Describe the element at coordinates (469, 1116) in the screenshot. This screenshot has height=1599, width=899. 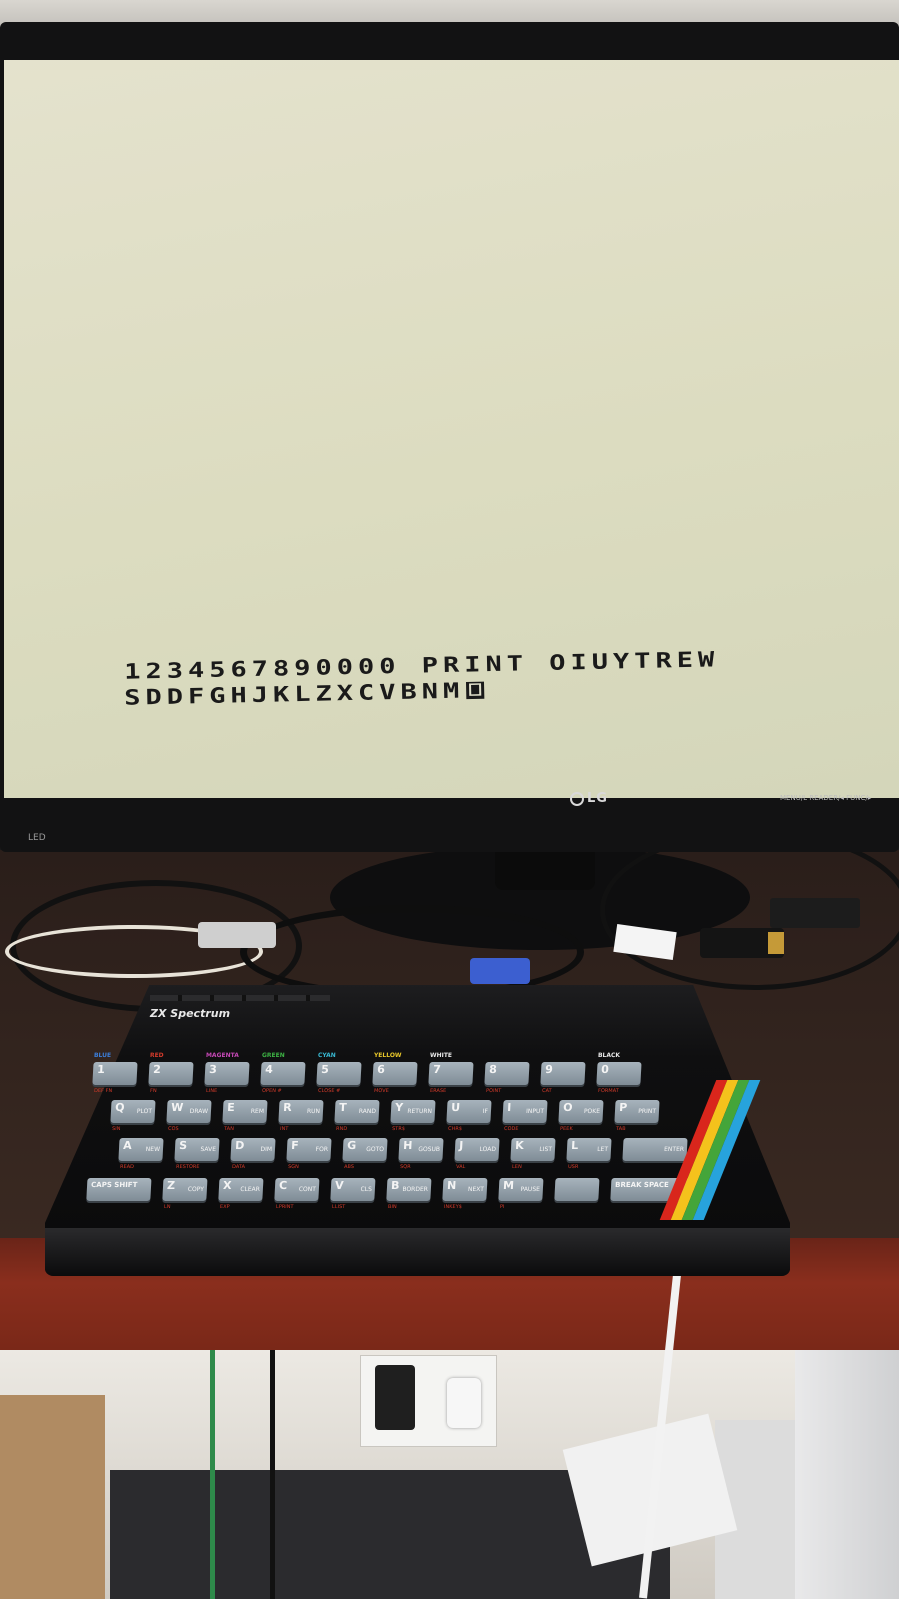
I see `key-u: U IF CHR$` at that location.